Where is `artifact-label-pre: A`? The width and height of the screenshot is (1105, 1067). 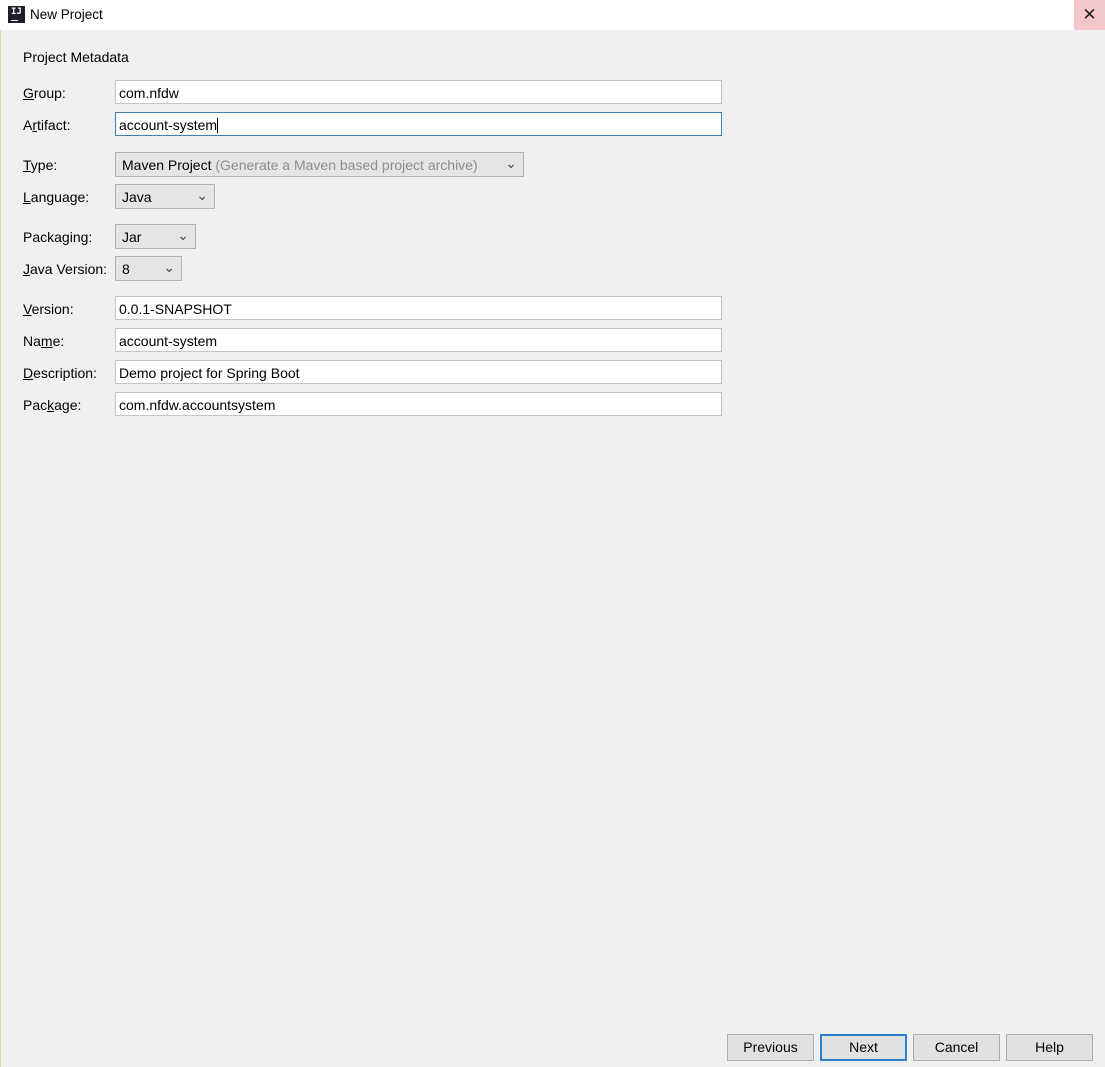
artifact-label-pre: A is located at coordinates (28, 125).